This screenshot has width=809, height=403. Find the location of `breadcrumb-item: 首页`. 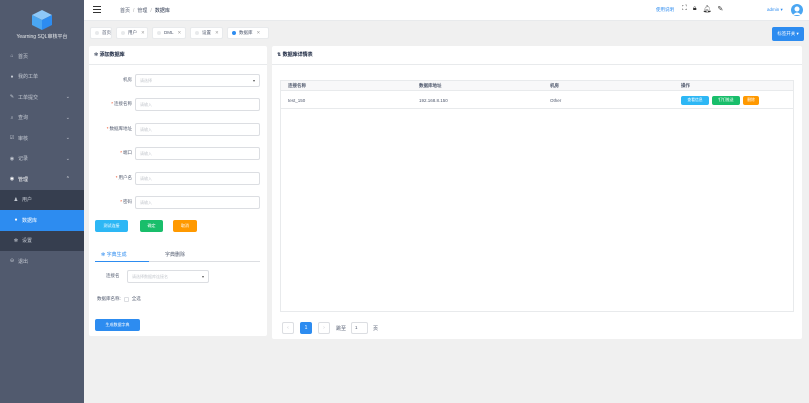

breadcrumb-item: 首页 is located at coordinates (125, 11).